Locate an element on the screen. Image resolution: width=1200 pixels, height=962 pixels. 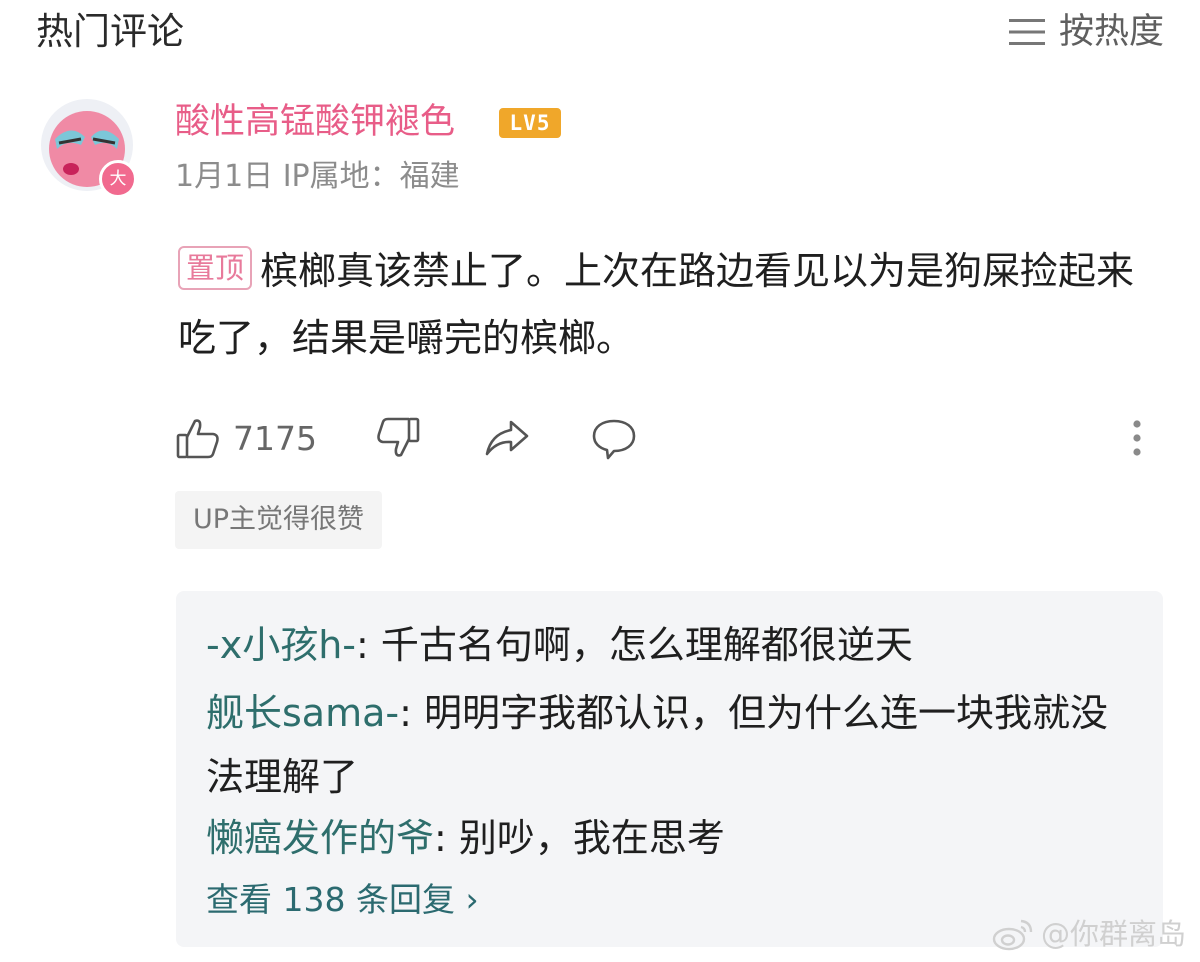
action-bar: 7175 is located at coordinates (662, 438).